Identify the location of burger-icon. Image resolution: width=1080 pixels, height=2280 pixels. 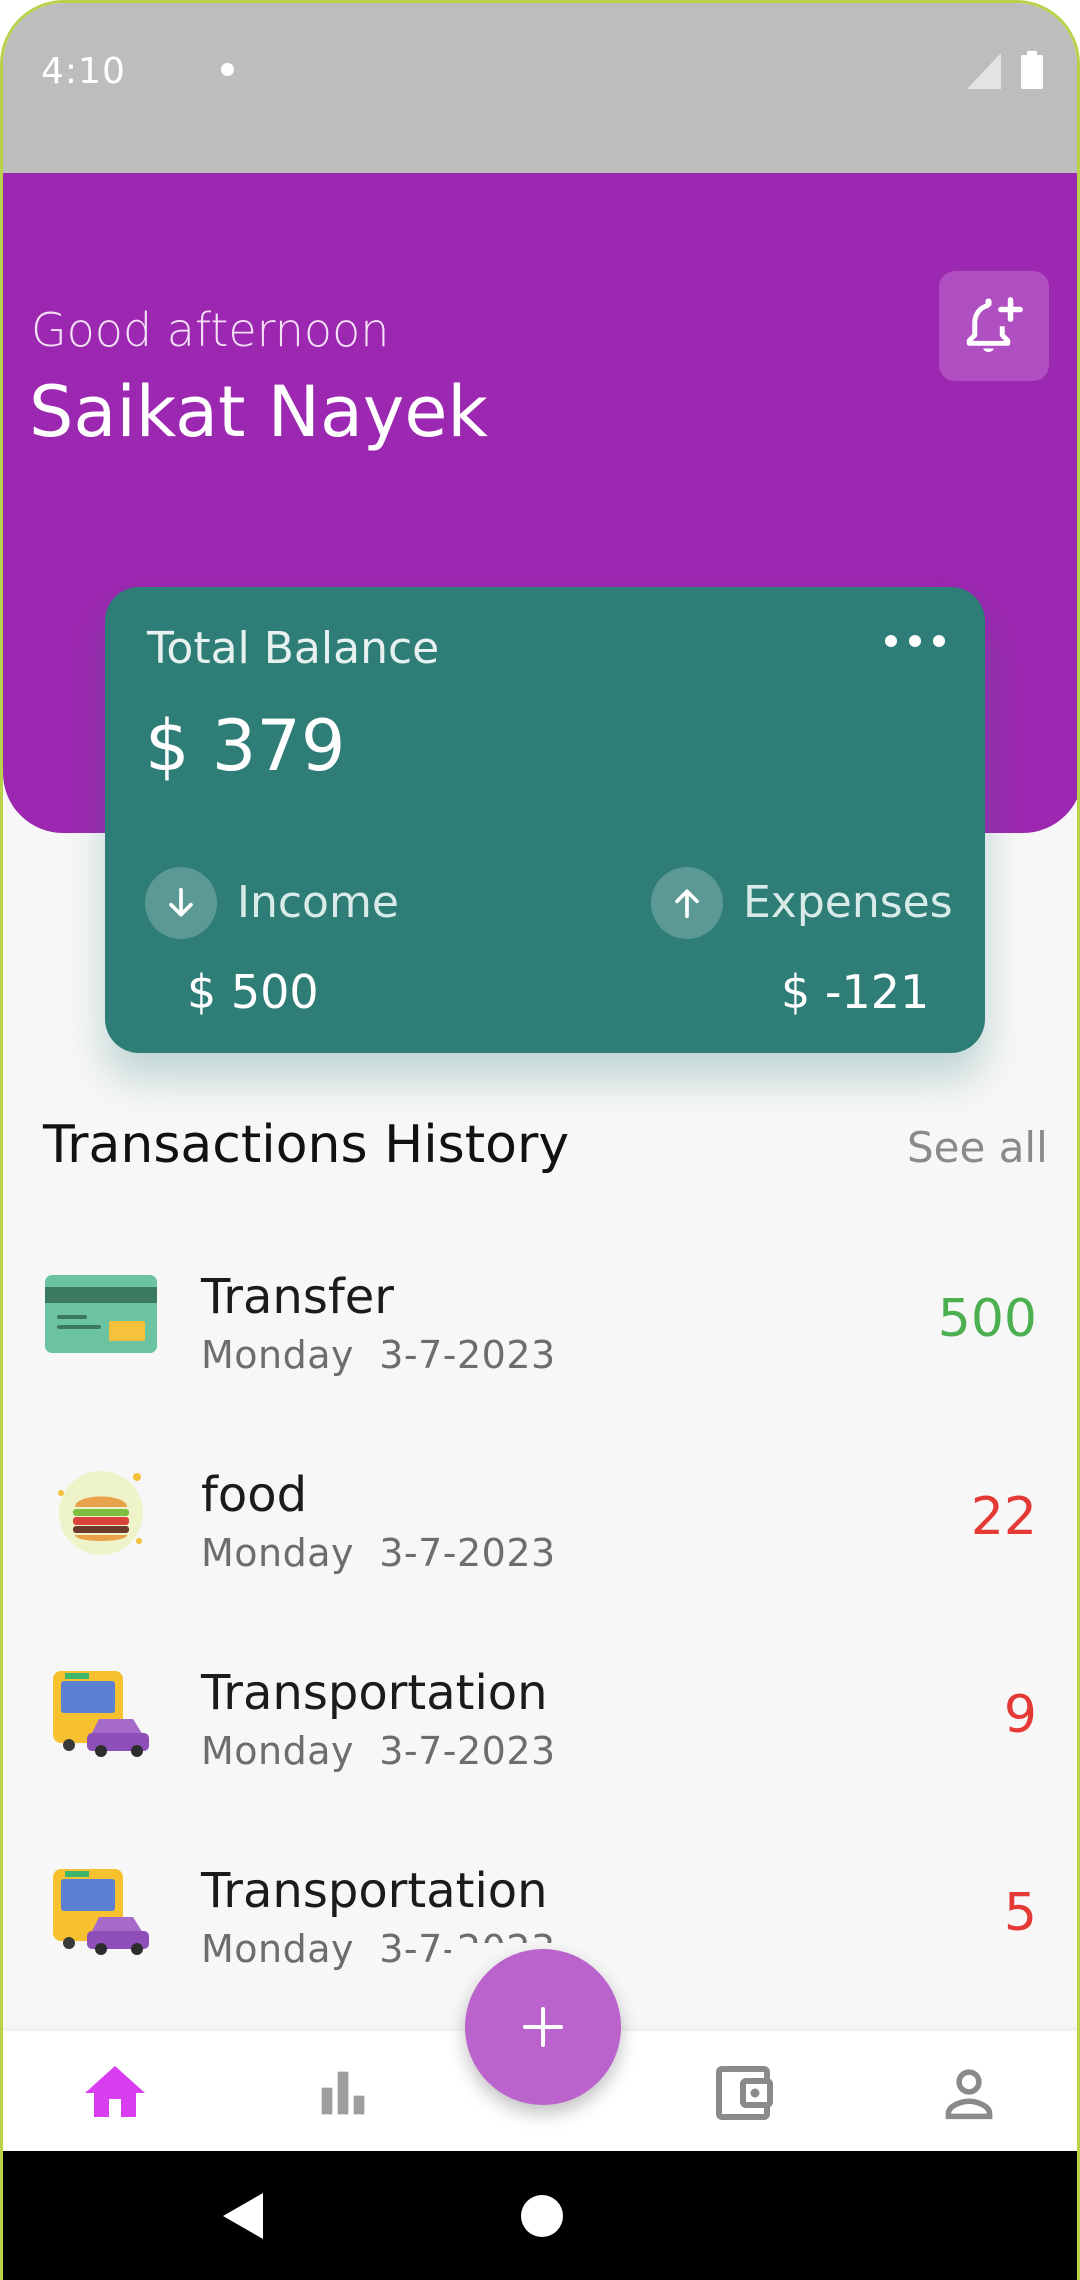
(100, 1513).